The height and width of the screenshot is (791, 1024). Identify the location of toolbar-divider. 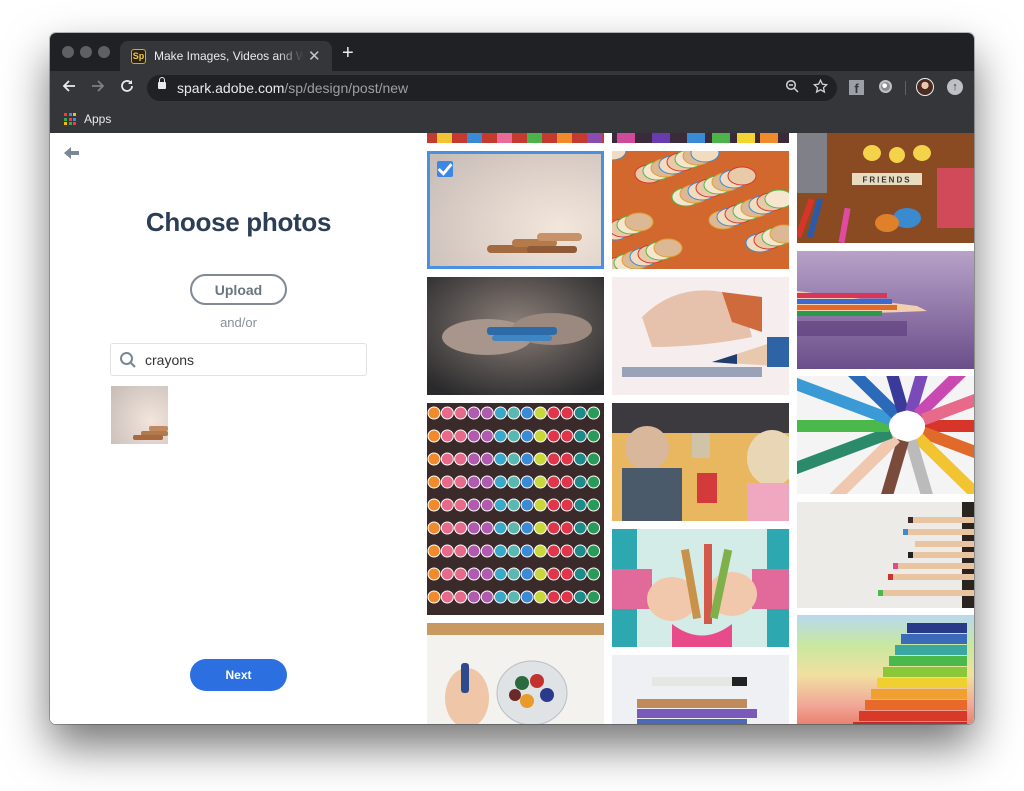
(905, 88).